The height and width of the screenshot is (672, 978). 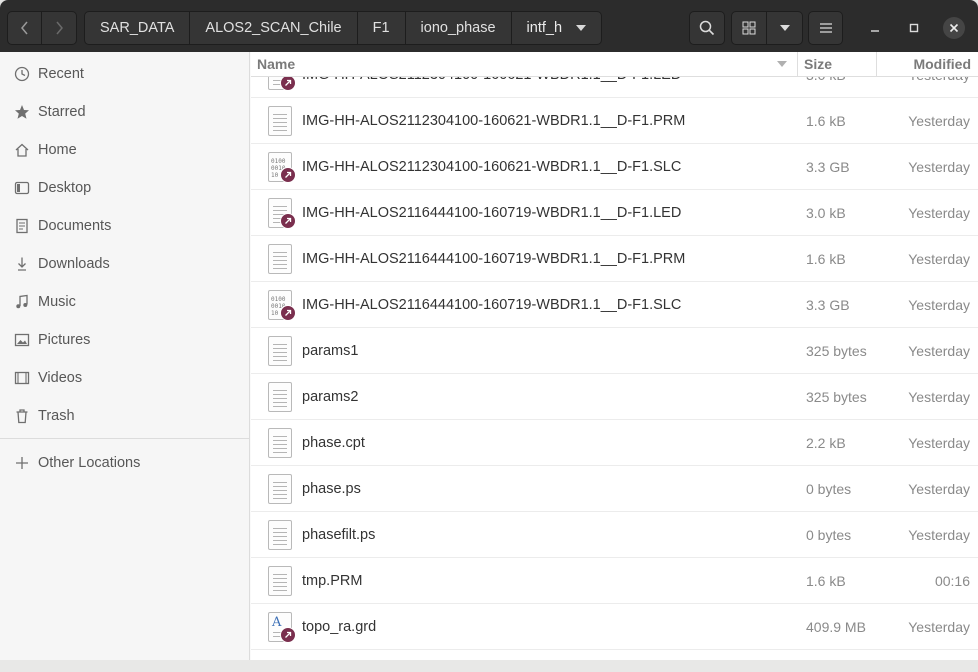 What do you see at coordinates (836, 626) in the screenshot?
I see `file-size: 409.9 MB` at bounding box center [836, 626].